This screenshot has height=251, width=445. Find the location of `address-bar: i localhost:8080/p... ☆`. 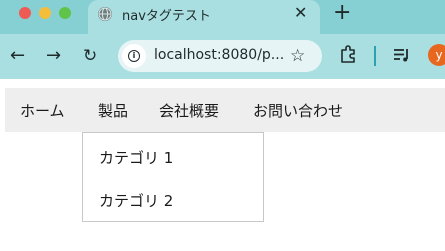

address-bar: i localhost:8080/p... ☆ is located at coordinates (220, 56).